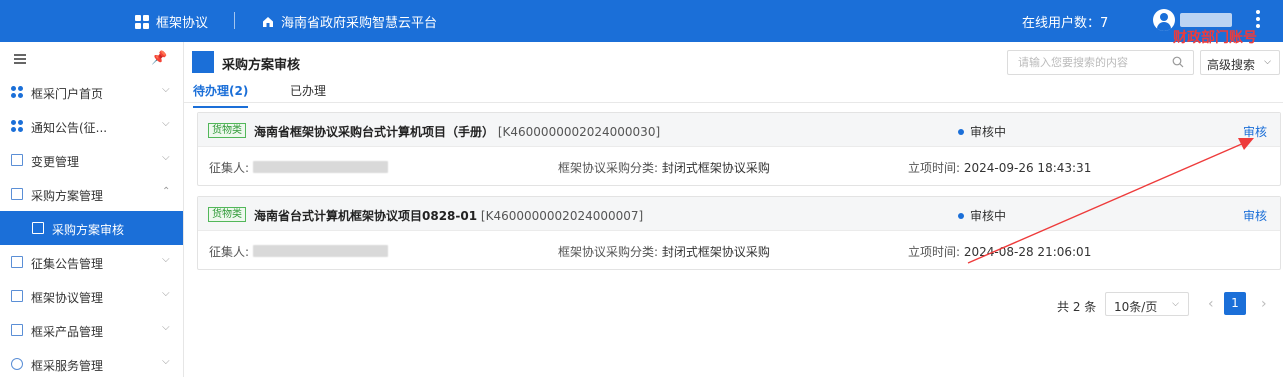 The height and width of the screenshot is (381, 1283). Describe the element at coordinates (67, 264) in the screenshot. I see `sidebar-item-label: 征集公告管理` at that location.